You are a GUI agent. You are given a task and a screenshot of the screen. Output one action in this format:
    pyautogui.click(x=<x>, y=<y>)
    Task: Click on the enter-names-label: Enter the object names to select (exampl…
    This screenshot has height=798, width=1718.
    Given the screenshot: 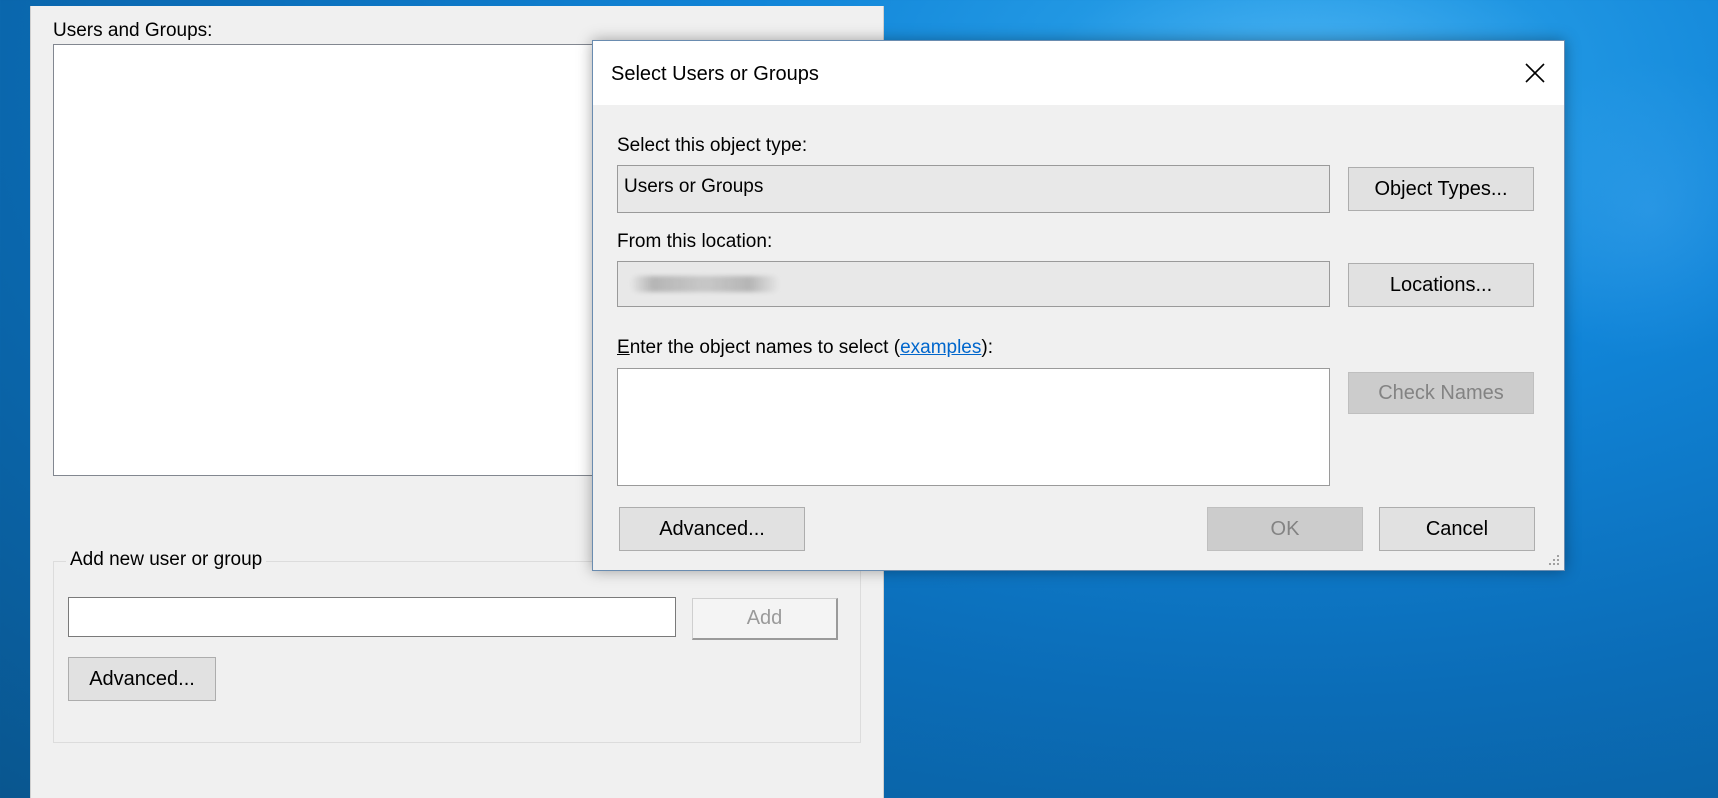 What is the action you would take?
    pyautogui.click(x=805, y=348)
    